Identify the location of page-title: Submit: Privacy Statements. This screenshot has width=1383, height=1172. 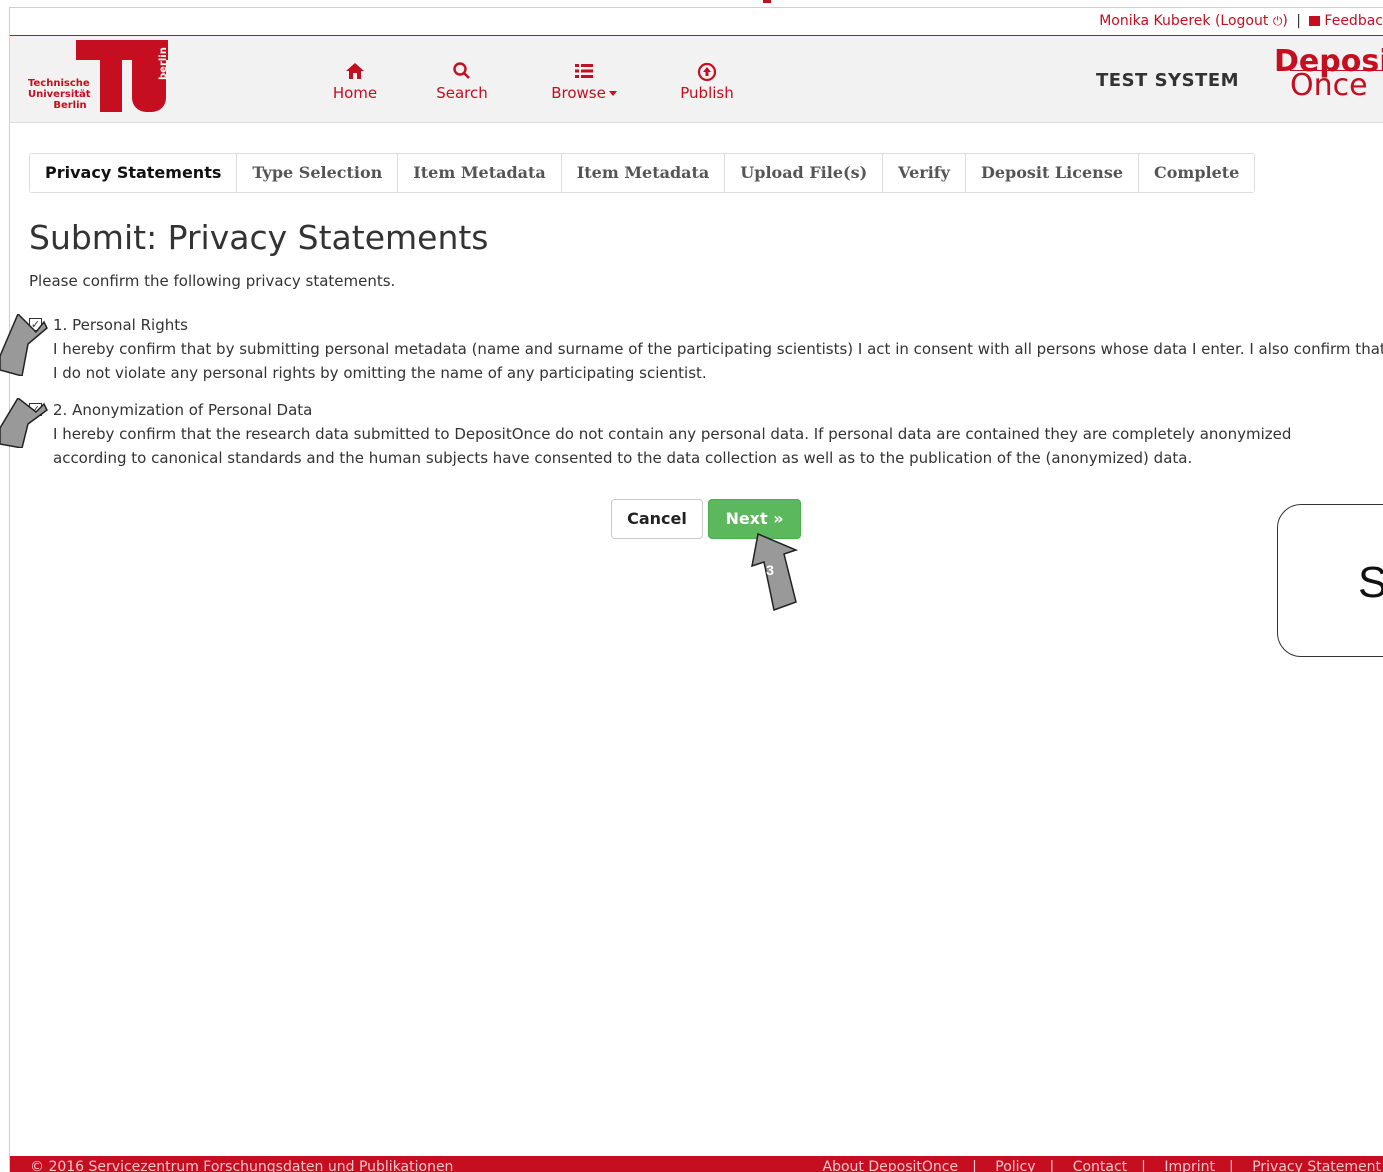
(259, 237).